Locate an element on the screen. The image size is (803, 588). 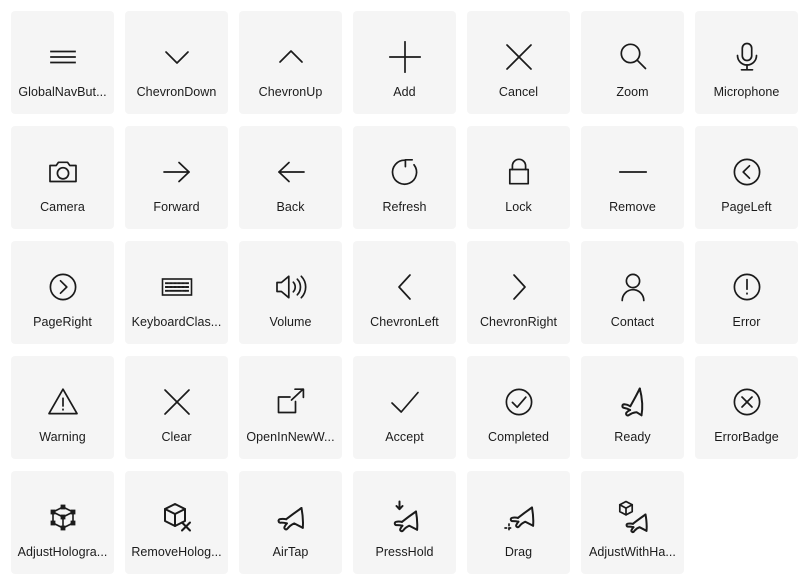
remove-hologram-cube-icon is located at coordinates (177, 517).